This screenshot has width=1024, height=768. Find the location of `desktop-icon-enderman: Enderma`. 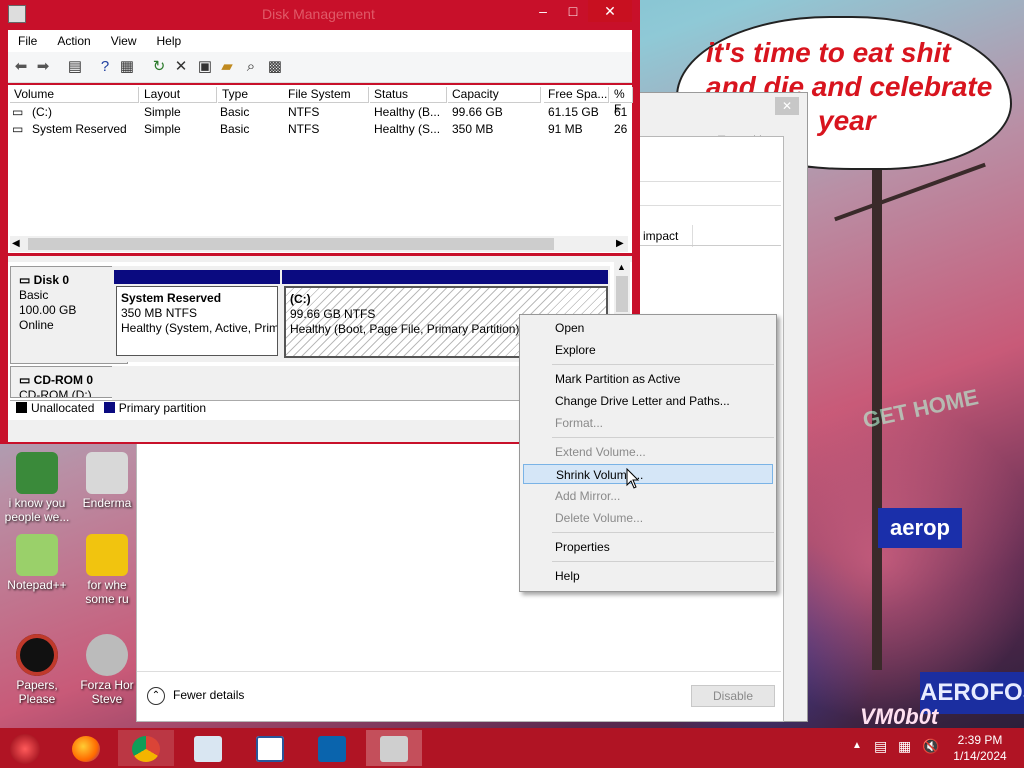

desktop-icon-enderman: Enderma is located at coordinates (107, 481).